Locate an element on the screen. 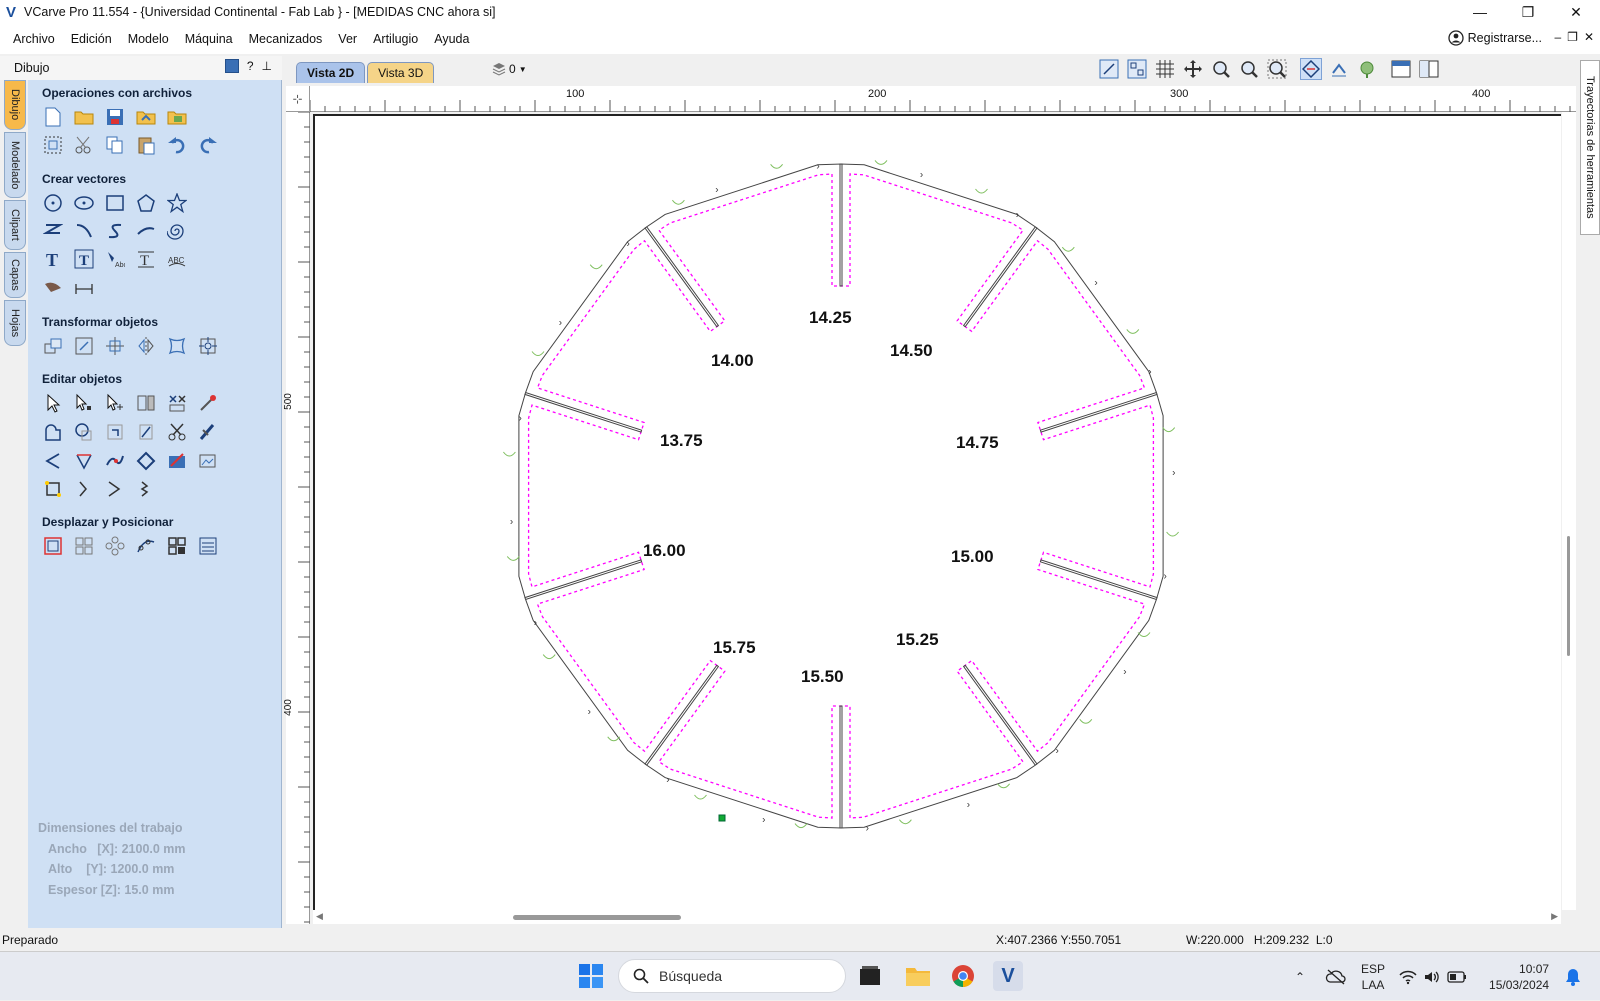 The image size is (1600, 1001). distort-object-icon is located at coordinates (177, 346).